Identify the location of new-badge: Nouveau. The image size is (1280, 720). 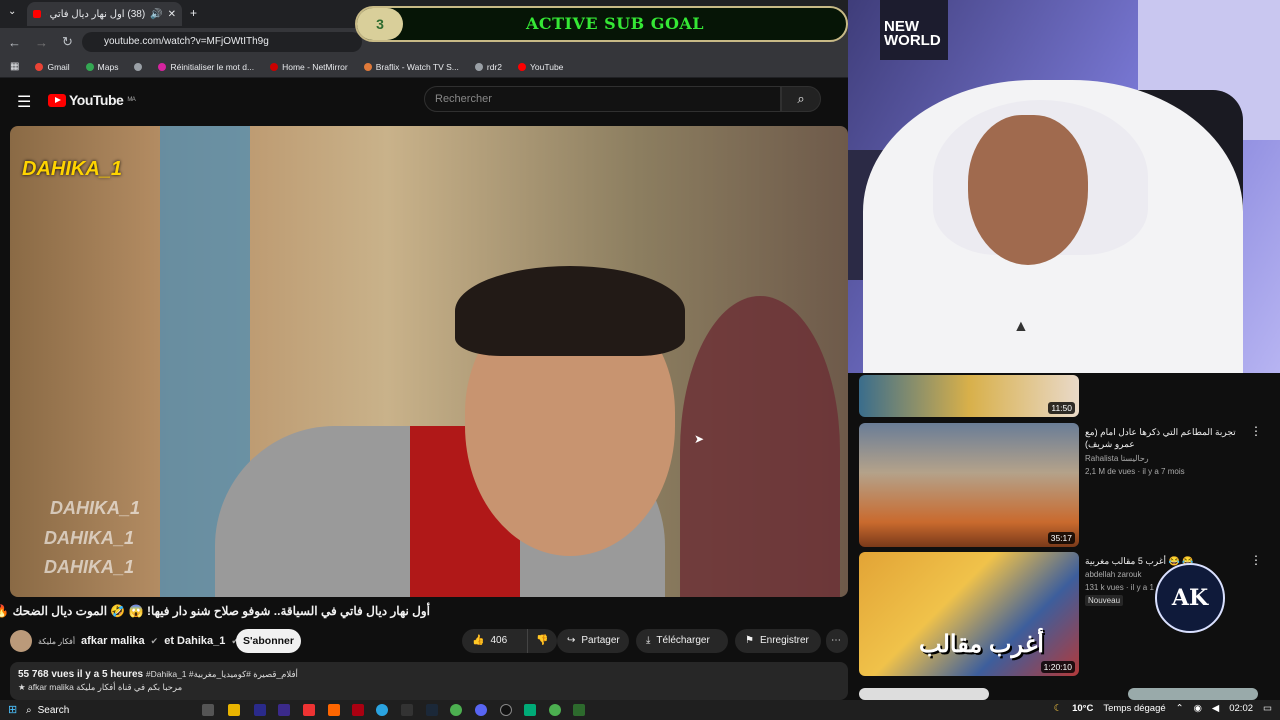
(1104, 600).